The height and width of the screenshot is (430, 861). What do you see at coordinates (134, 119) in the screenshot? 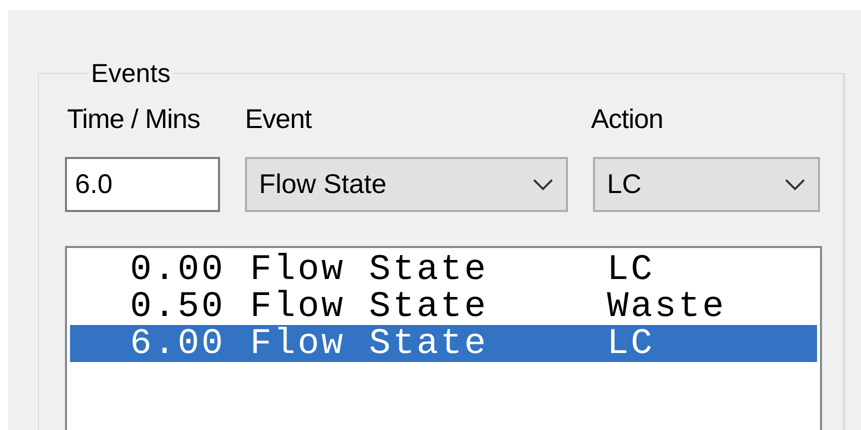
I see `time-label: Time / Mins` at bounding box center [134, 119].